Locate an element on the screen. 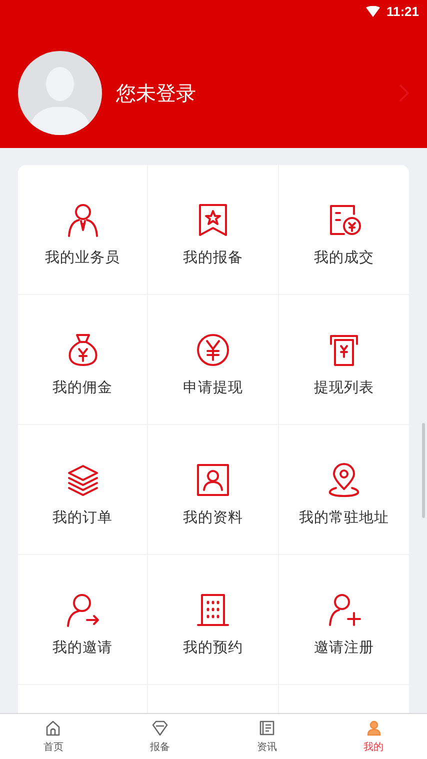  diamond-icon is located at coordinates (160, 728).